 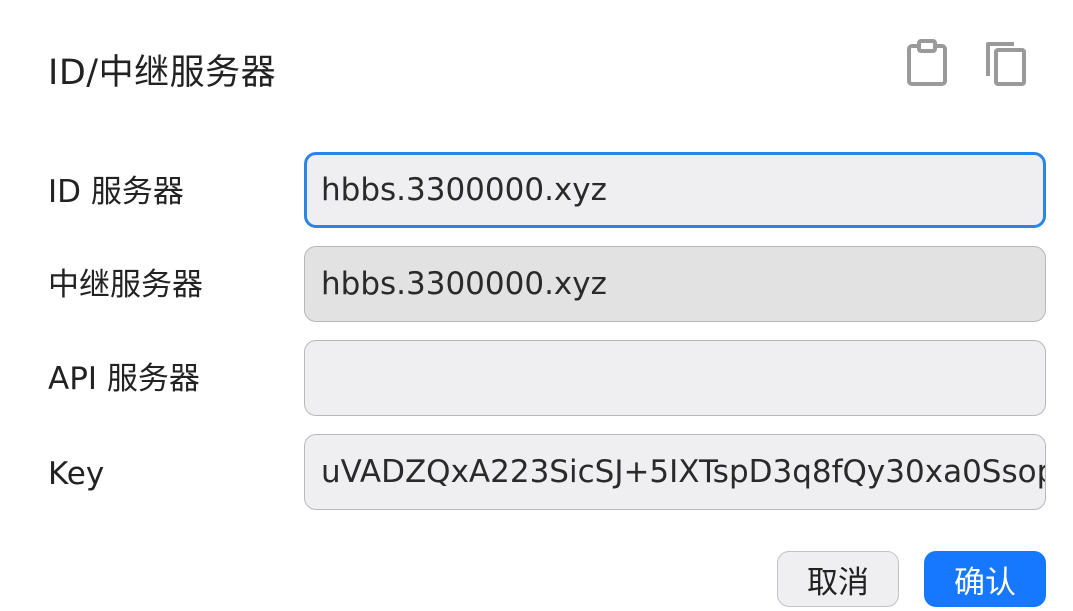 What do you see at coordinates (838, 579) in the screenshot?
I see `cancel-button: 取消` at bounding box center [838, 579].